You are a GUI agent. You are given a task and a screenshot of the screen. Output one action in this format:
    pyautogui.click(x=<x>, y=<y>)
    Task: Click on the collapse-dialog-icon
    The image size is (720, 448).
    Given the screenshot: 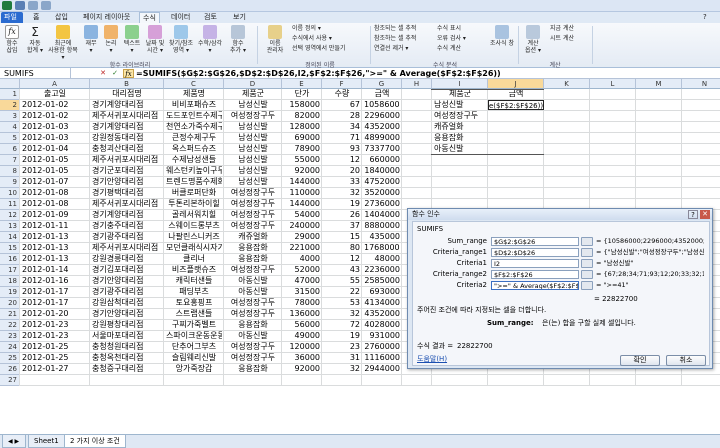 What is the action you would take?
    pyautogui.click(x=587, y=285)
    